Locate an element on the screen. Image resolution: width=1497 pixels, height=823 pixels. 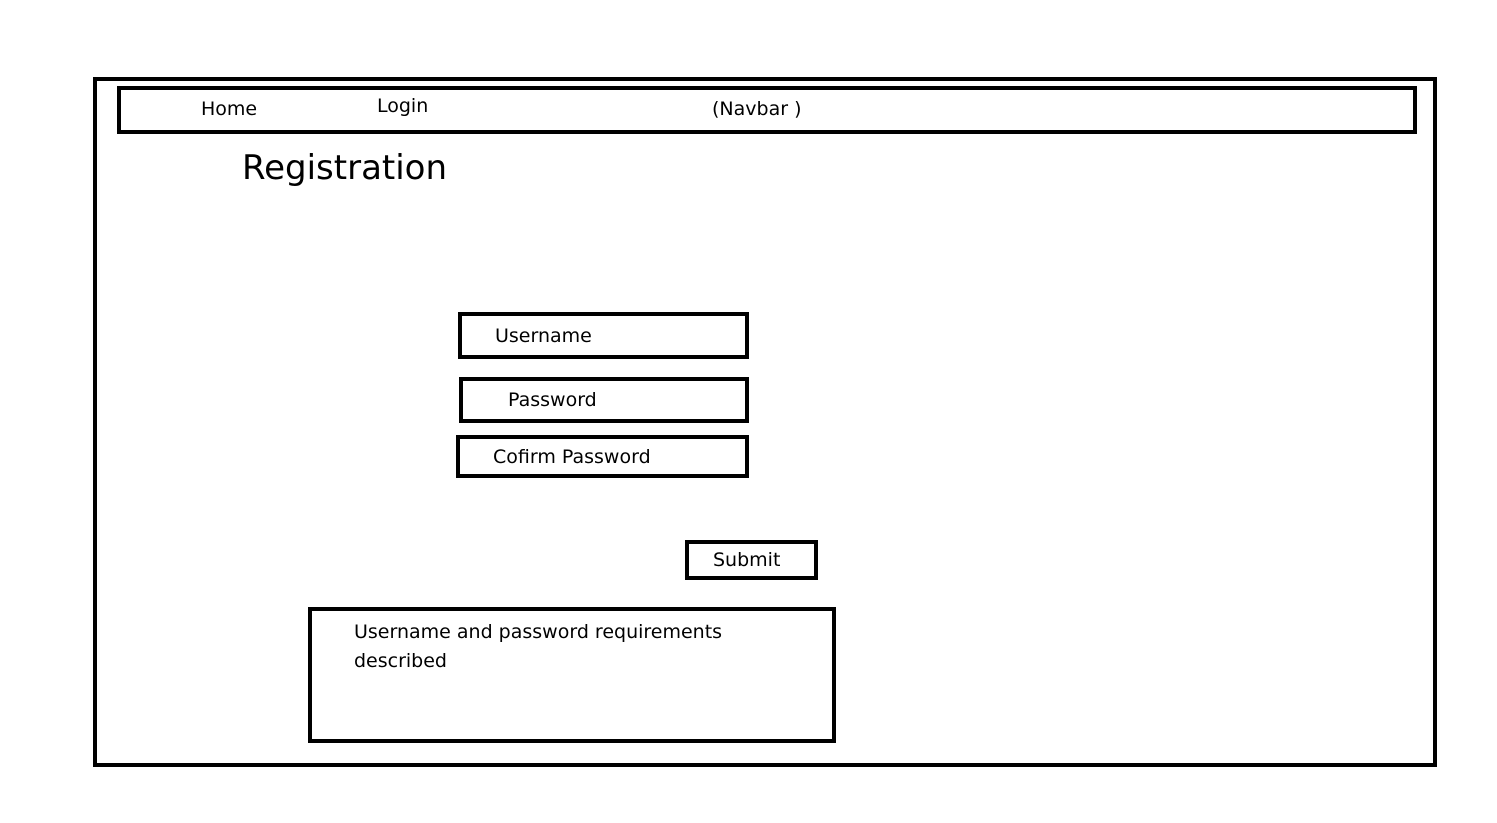
nav-login-link: Login is located at coordinates (402, 106).